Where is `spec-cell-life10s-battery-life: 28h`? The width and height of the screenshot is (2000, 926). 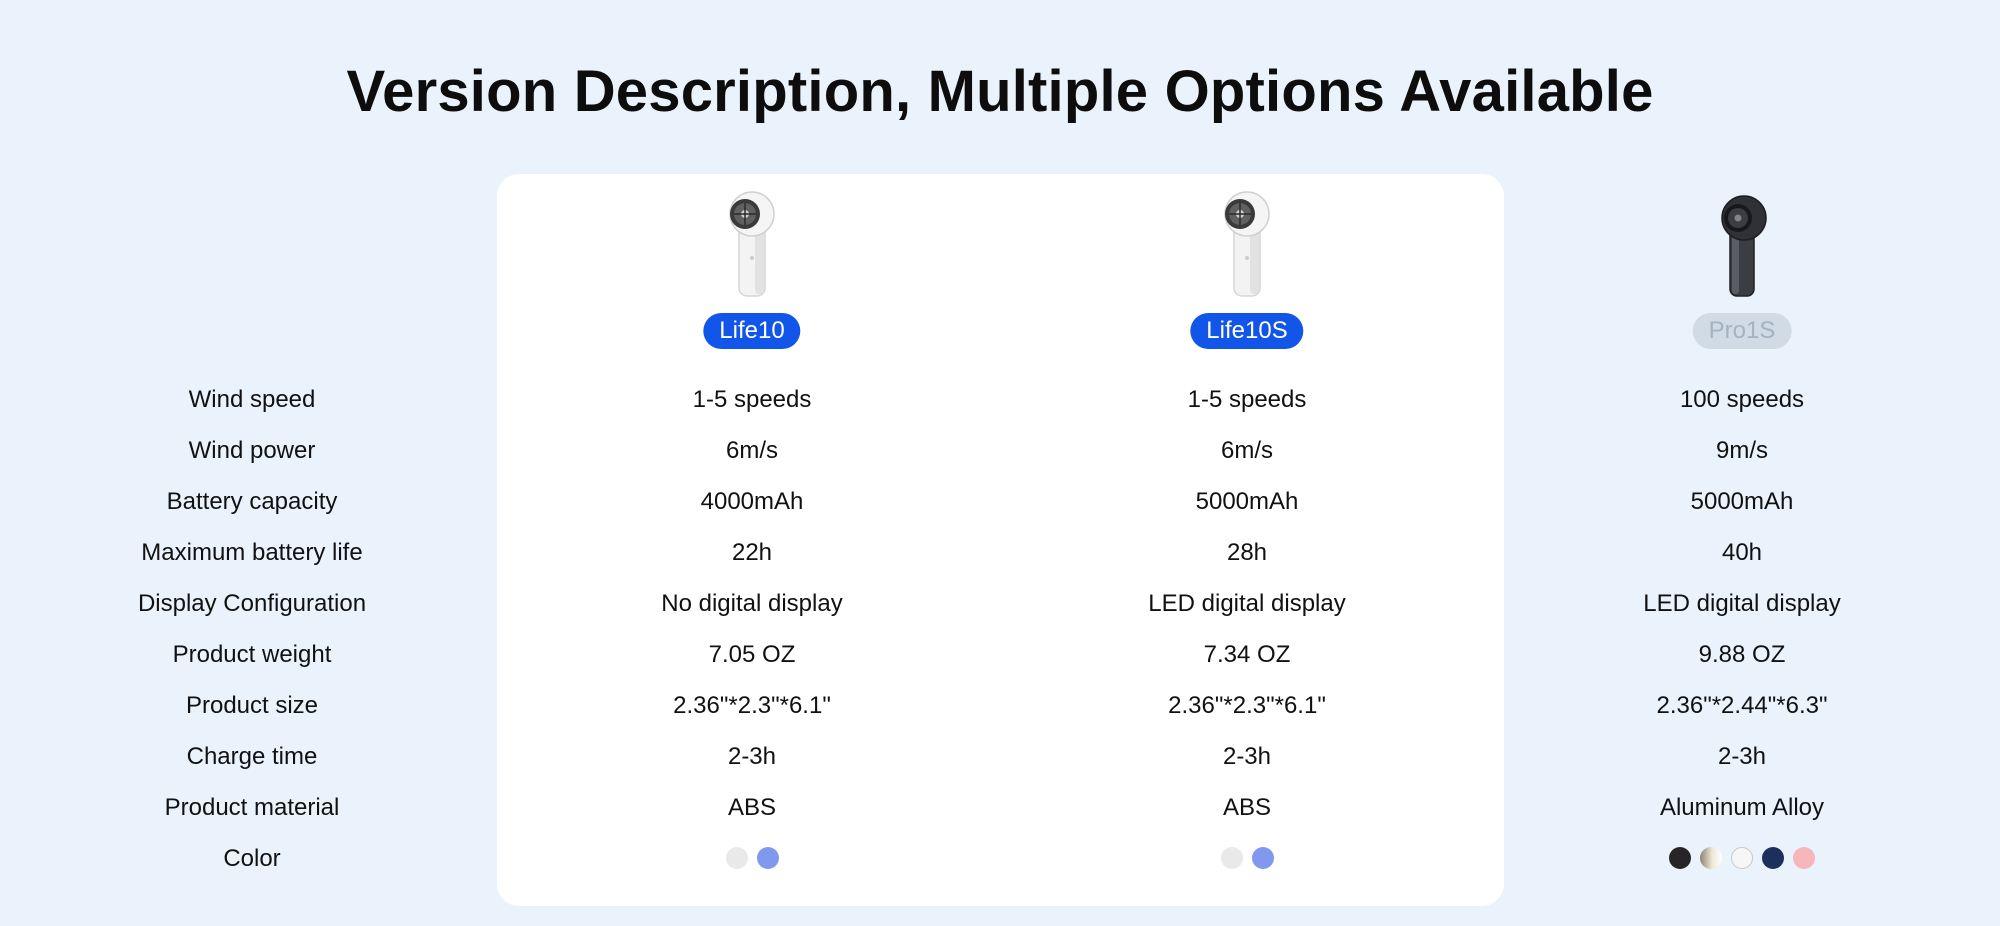
spec-cell-life10s-battery-life: 28h is located at coordinates (1247, 552).